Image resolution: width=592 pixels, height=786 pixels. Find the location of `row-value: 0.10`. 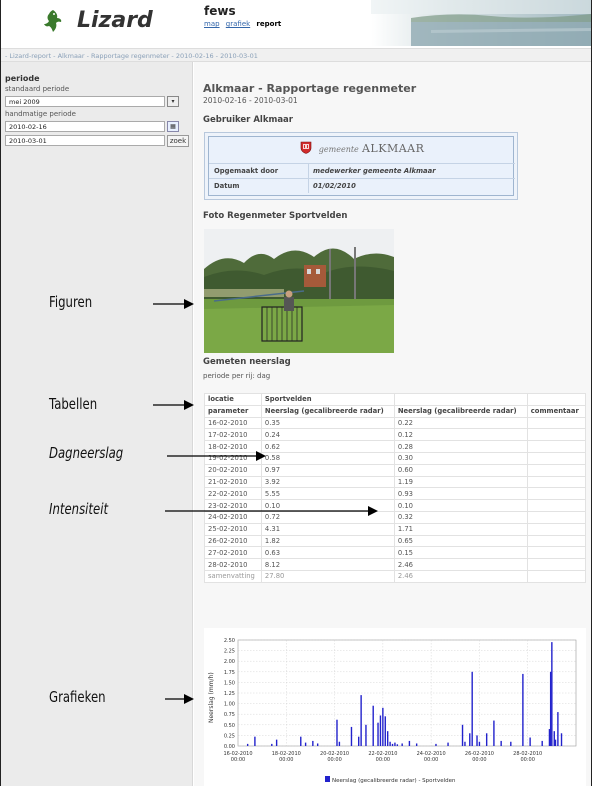

row-value: 0.10 is located at coordinates (460, 505).